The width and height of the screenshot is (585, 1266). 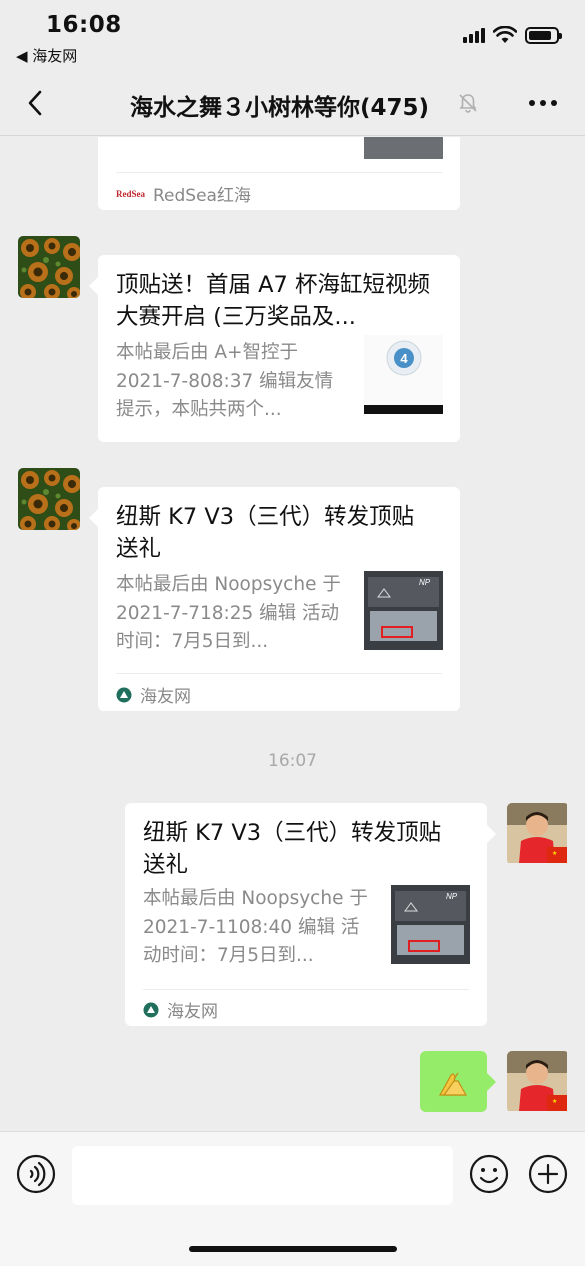 What do you see at coordinates (474, 35) in the screenshot?
I see `cellular-signal-icon` at bounding box center [474, 35].